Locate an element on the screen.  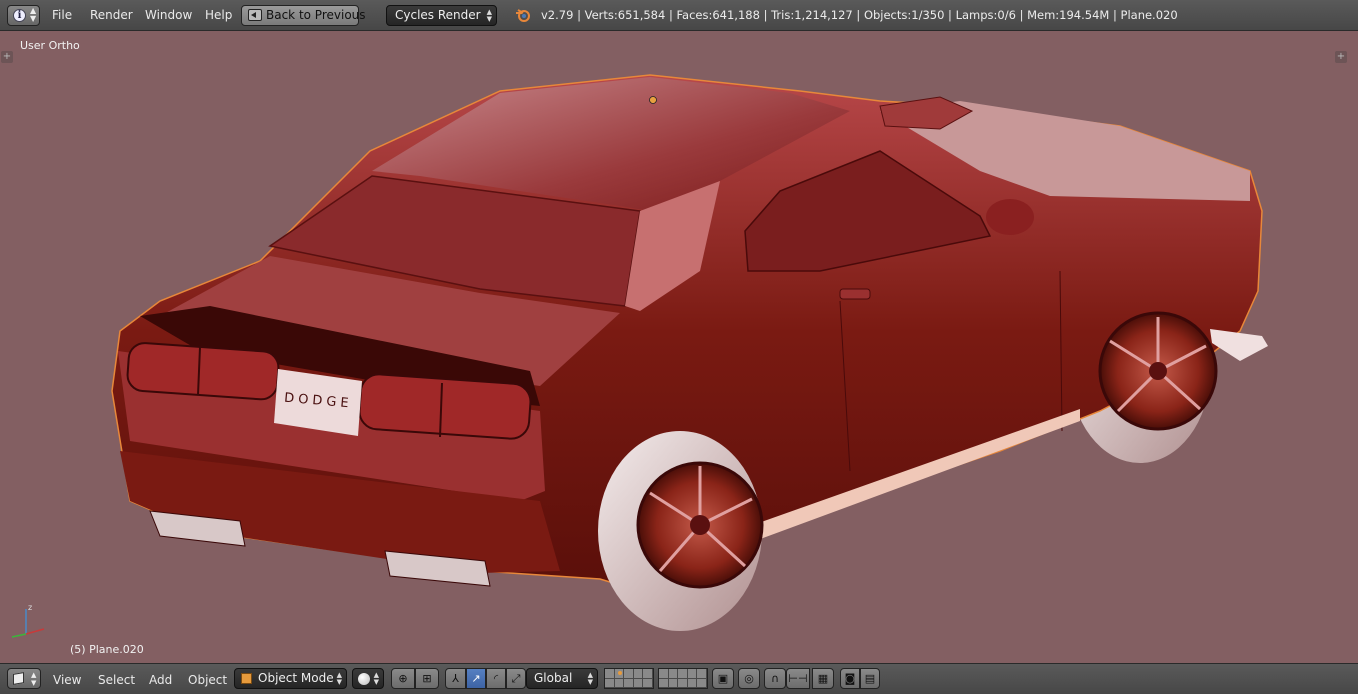
blender-logo-icon is located at coordinates (523, 15).